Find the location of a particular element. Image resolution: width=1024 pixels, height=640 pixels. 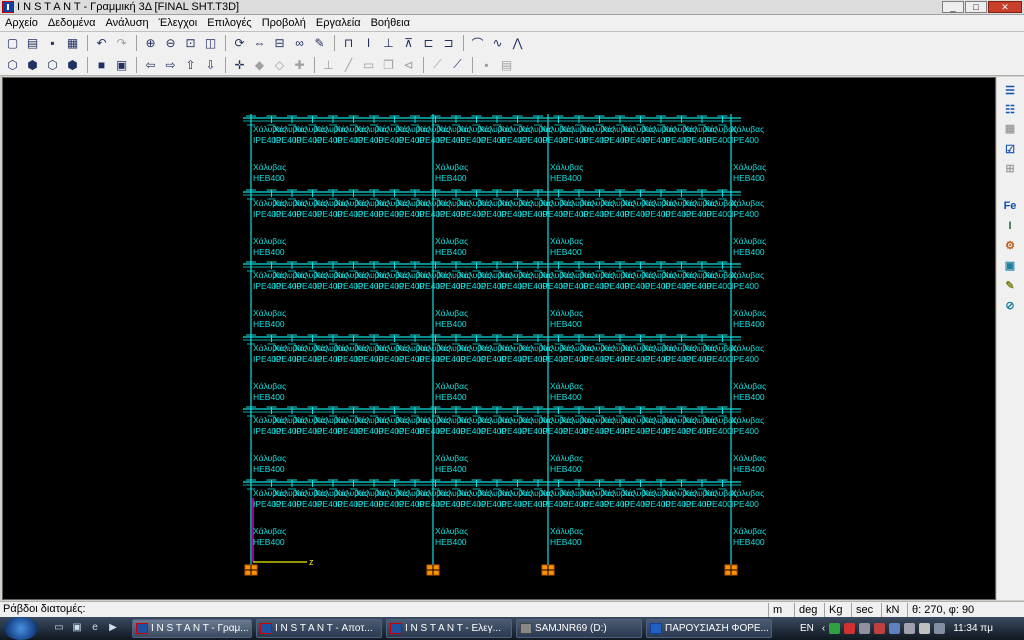

save-icon: ▪ is located at coordinates (52, 43).